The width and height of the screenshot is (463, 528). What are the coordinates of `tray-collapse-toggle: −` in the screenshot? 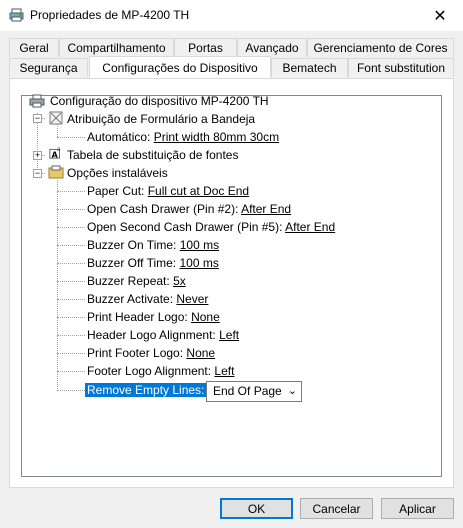 It's located at (37, 118).